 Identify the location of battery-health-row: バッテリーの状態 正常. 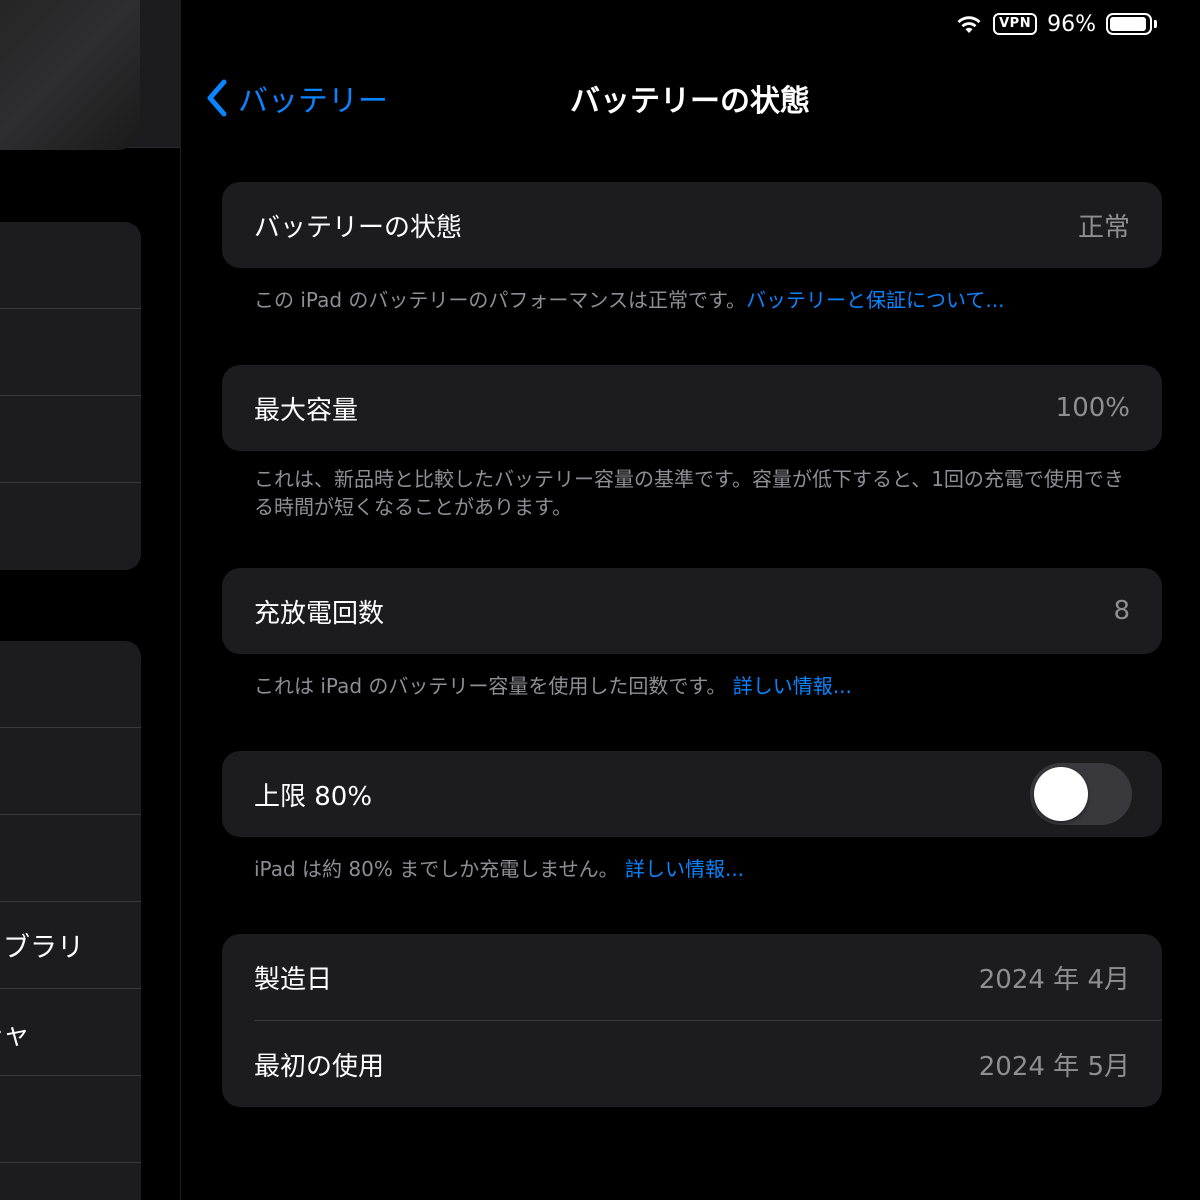
(692, 225).